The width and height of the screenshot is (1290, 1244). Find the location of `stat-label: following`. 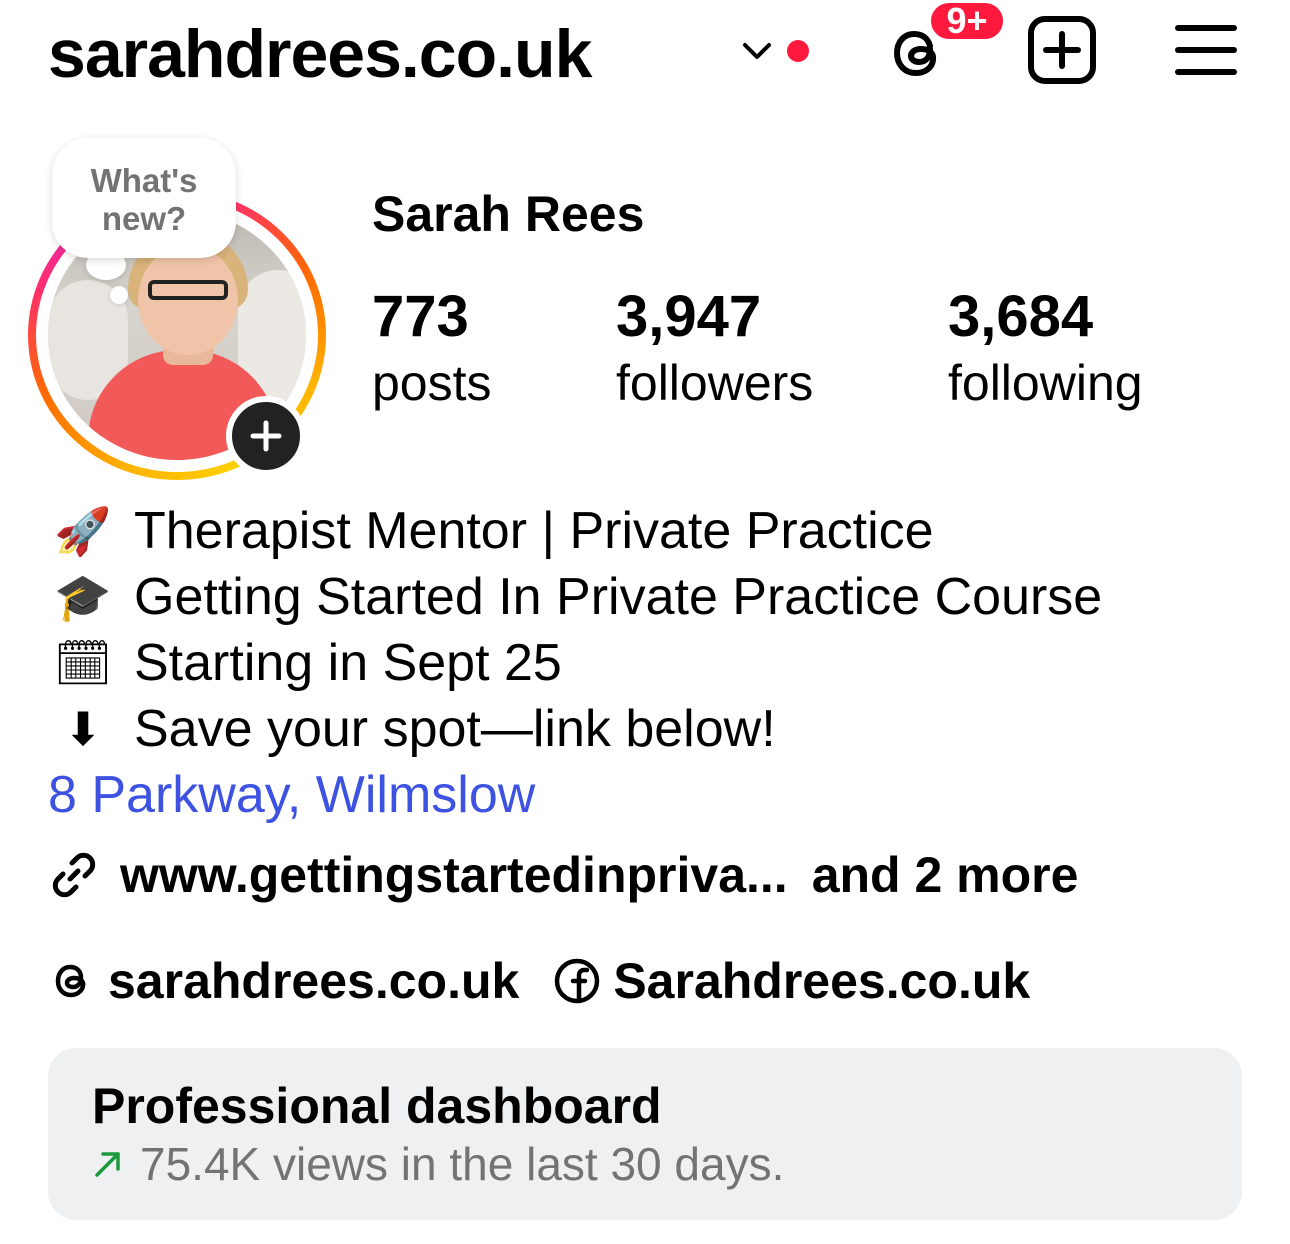

stat-label: following is located at coordinates (1045, 383).